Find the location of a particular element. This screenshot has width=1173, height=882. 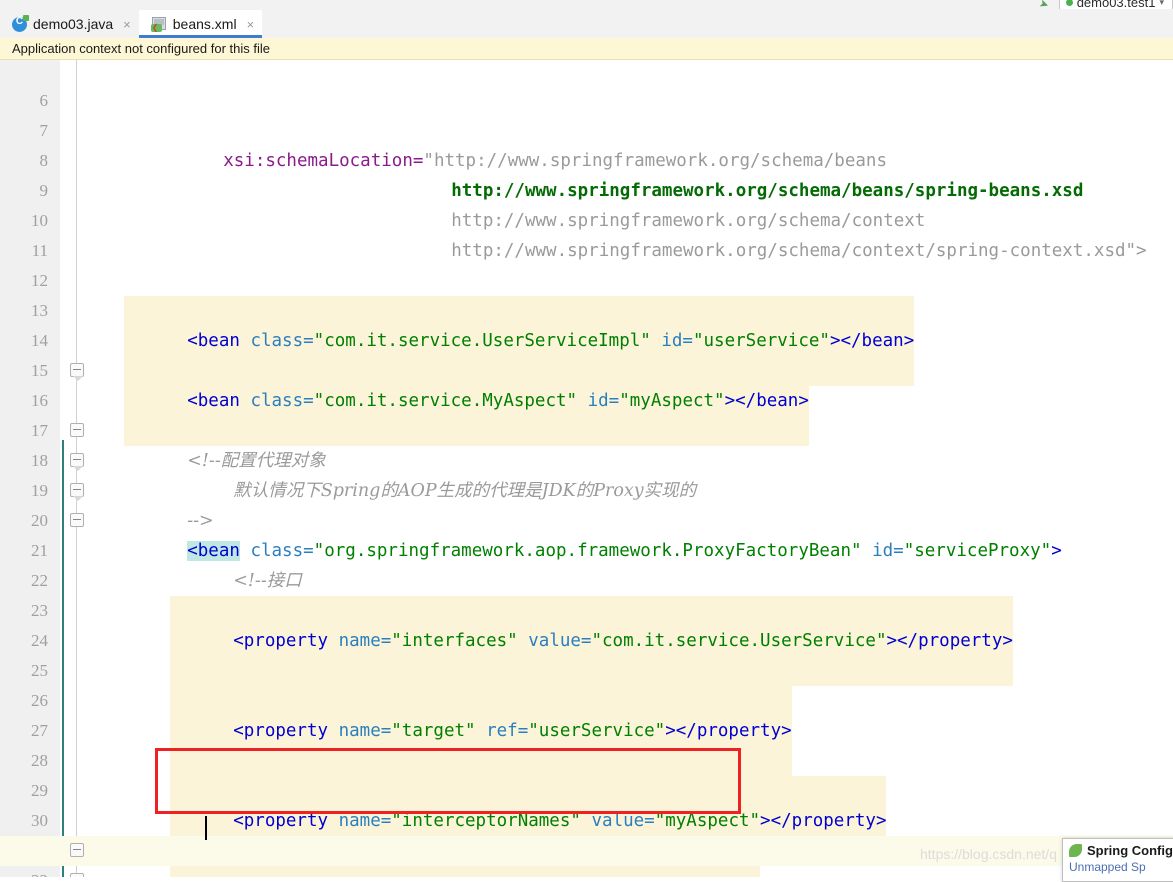

code-line: 10 is located at coordinates (586, 203).